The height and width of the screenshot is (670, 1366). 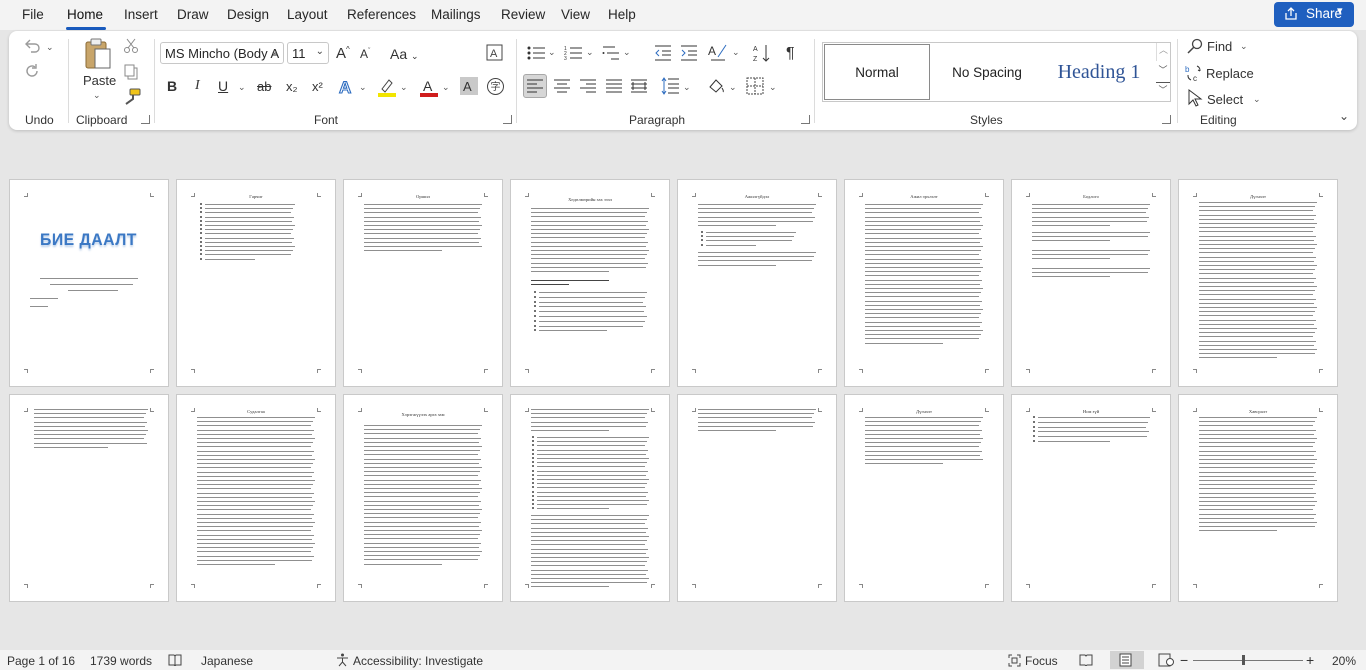 What do you see at coordinates (222, 53) in the screenshot?
I see `font-name-dropdown: MS Mincho (Body A ⌄` at bounding box center [222, 53].